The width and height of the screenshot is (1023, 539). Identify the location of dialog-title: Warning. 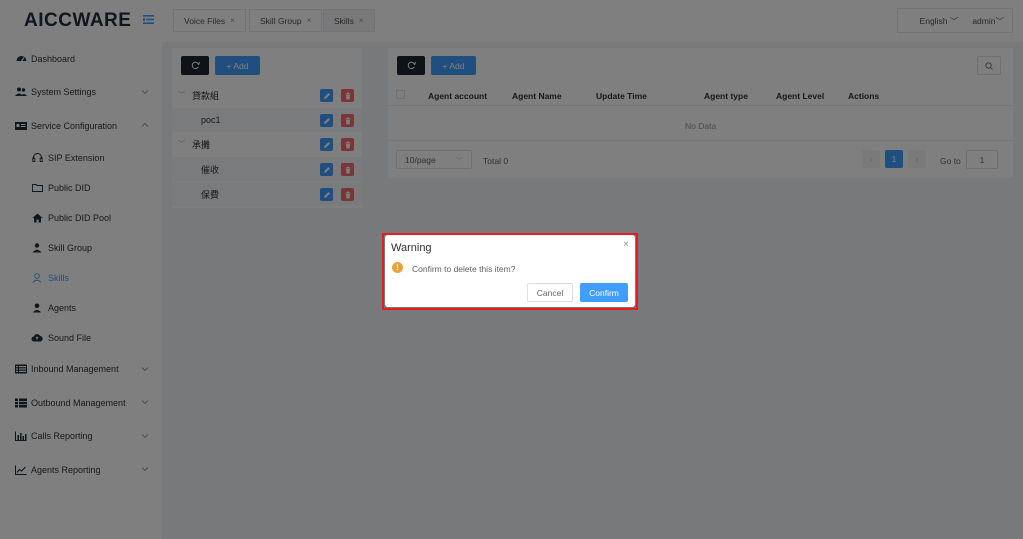
(411, 248).